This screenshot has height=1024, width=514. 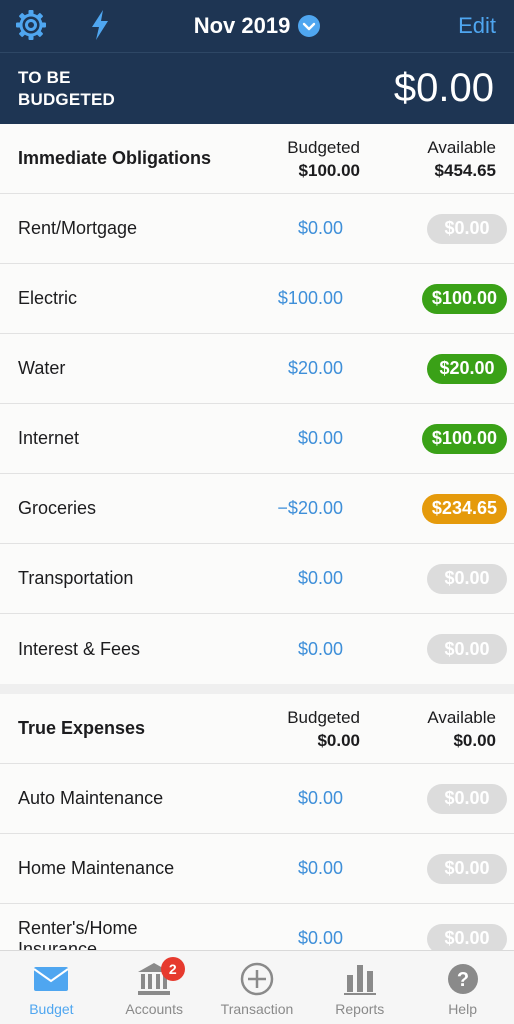 What do you see at coordinates (464, 508) in the screenshot?
I see `available-pill: $234.65` at bounding box center [464, 508].